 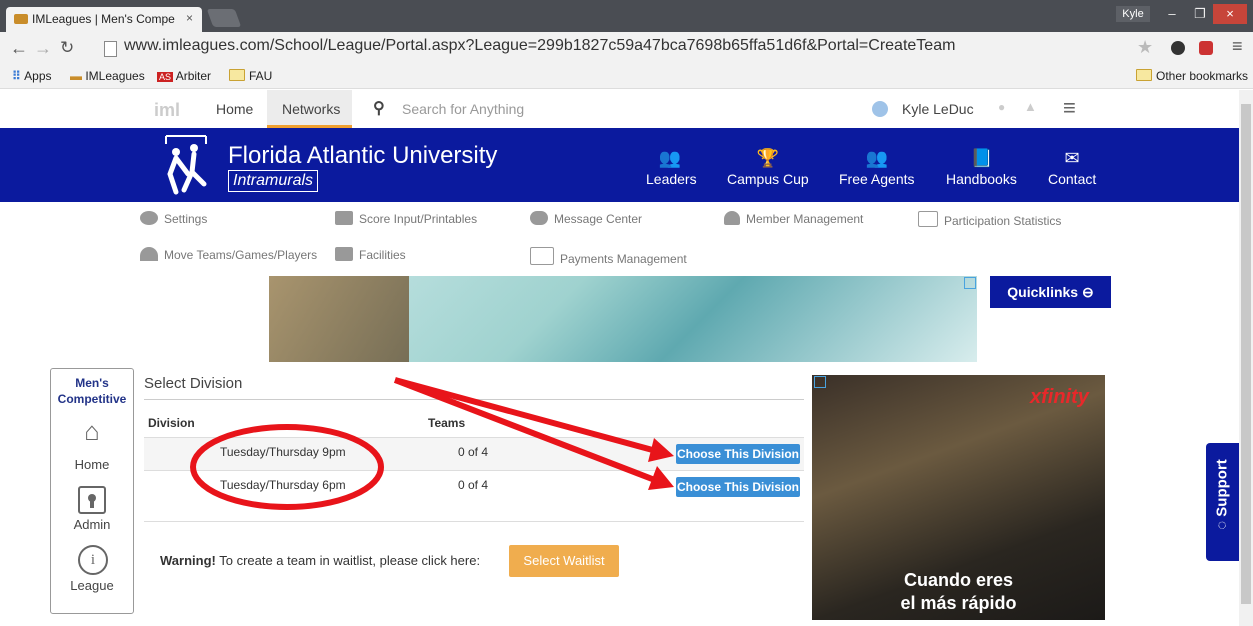 I want to click on annotation-circle, so click(x=287, y=467).